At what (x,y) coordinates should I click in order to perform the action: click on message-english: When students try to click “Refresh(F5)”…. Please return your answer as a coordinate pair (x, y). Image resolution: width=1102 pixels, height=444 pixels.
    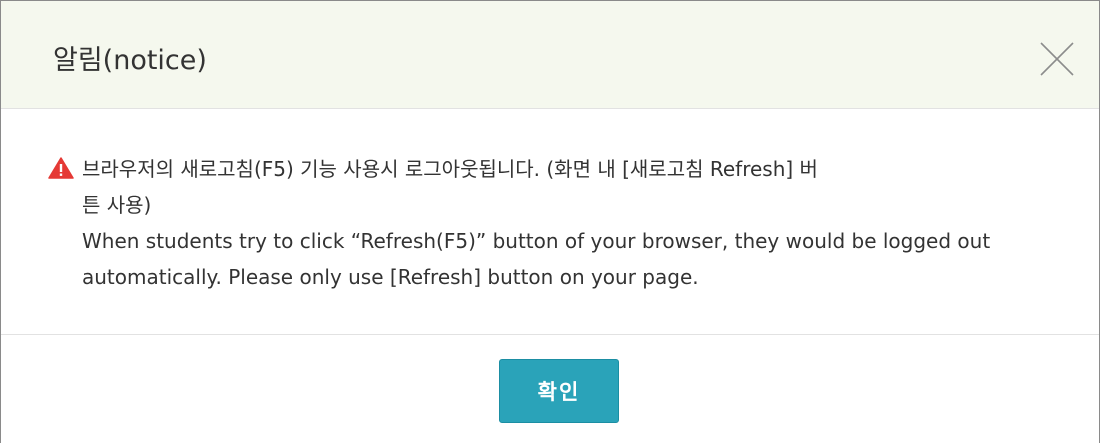
    Looking at the image, I should click on (536, 259).